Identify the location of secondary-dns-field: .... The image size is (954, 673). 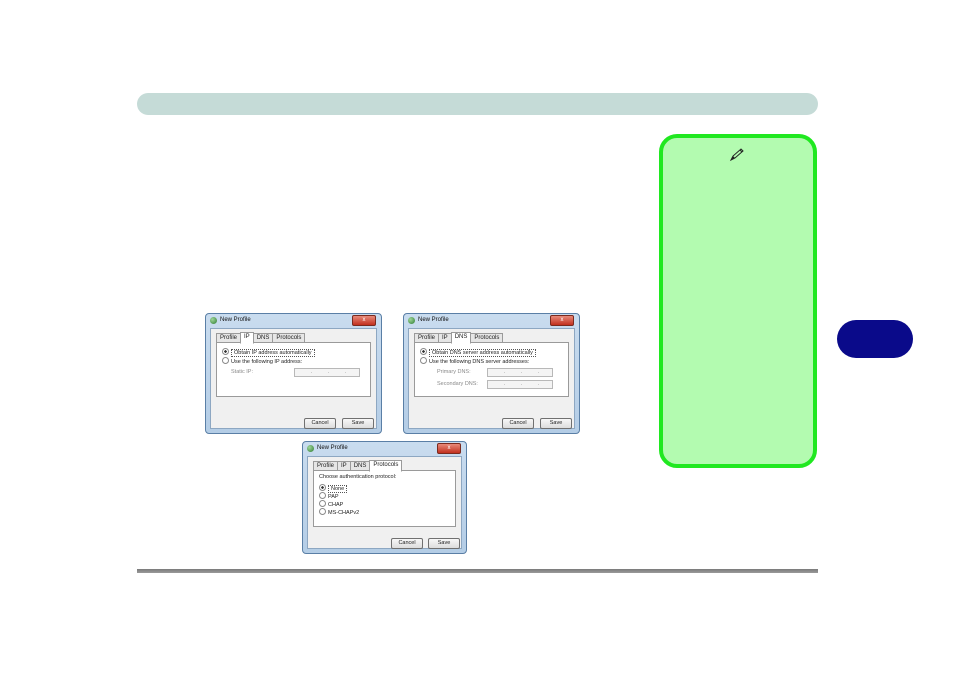
(520, 384).